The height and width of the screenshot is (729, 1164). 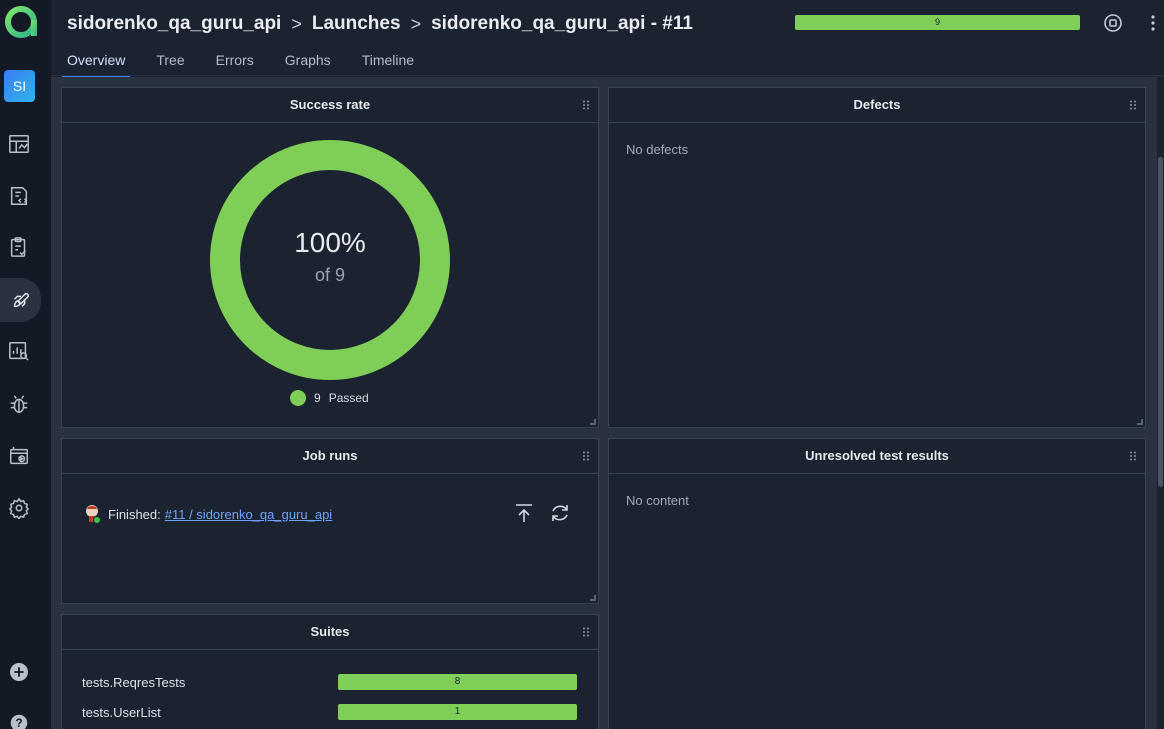 I want to click on success-percent: 100%, so click(x=330, y=242).